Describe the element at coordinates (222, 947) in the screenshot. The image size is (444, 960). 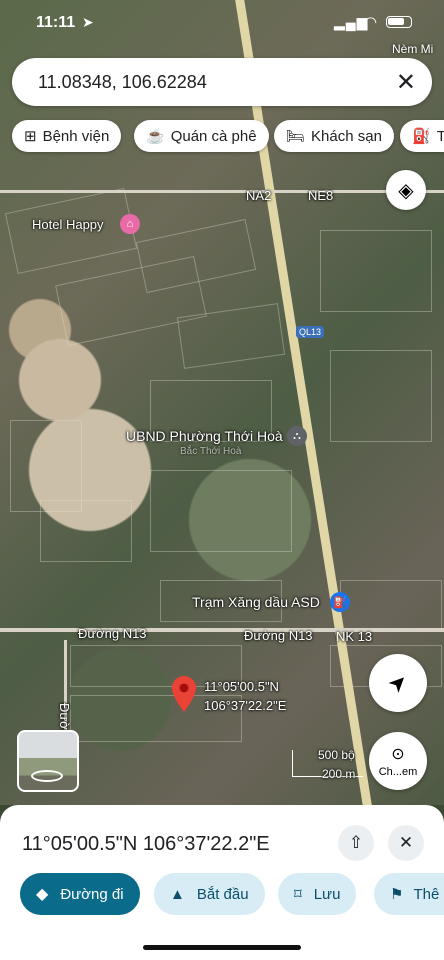
I see `home-indicator` at that location.